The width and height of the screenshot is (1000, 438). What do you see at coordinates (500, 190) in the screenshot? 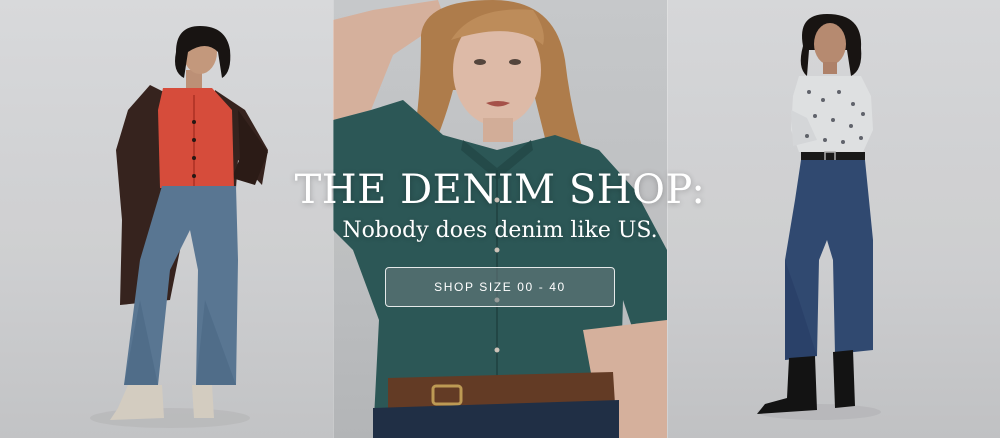
I see `hero-headline: THE DENIM SHOP:` at bounding box center [500, 190].